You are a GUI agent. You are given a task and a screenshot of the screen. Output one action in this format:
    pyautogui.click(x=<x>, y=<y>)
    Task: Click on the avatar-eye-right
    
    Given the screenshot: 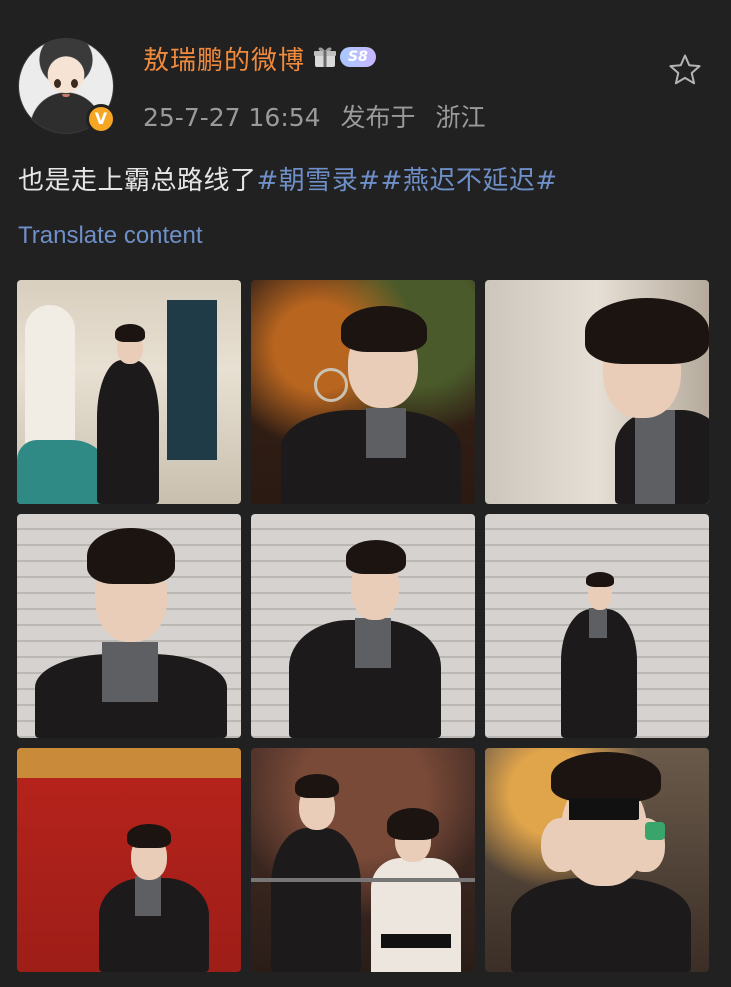 What is the action you would take?
    pyautogui.click(x=74, y=83)
    